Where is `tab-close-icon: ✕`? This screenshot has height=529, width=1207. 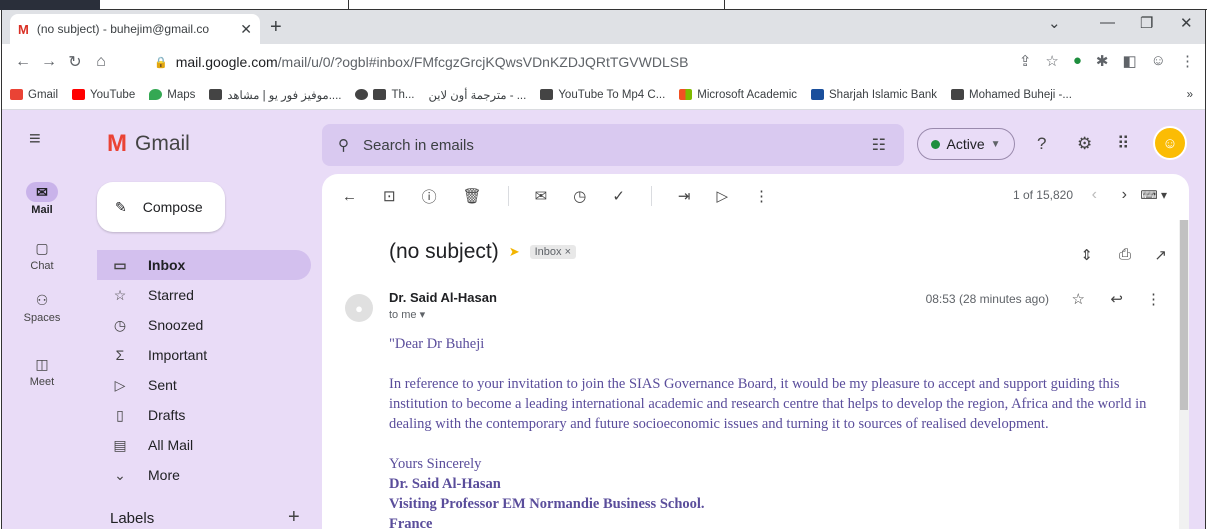 tab-close-icon: ✕ is located at coordinates (246, 29).